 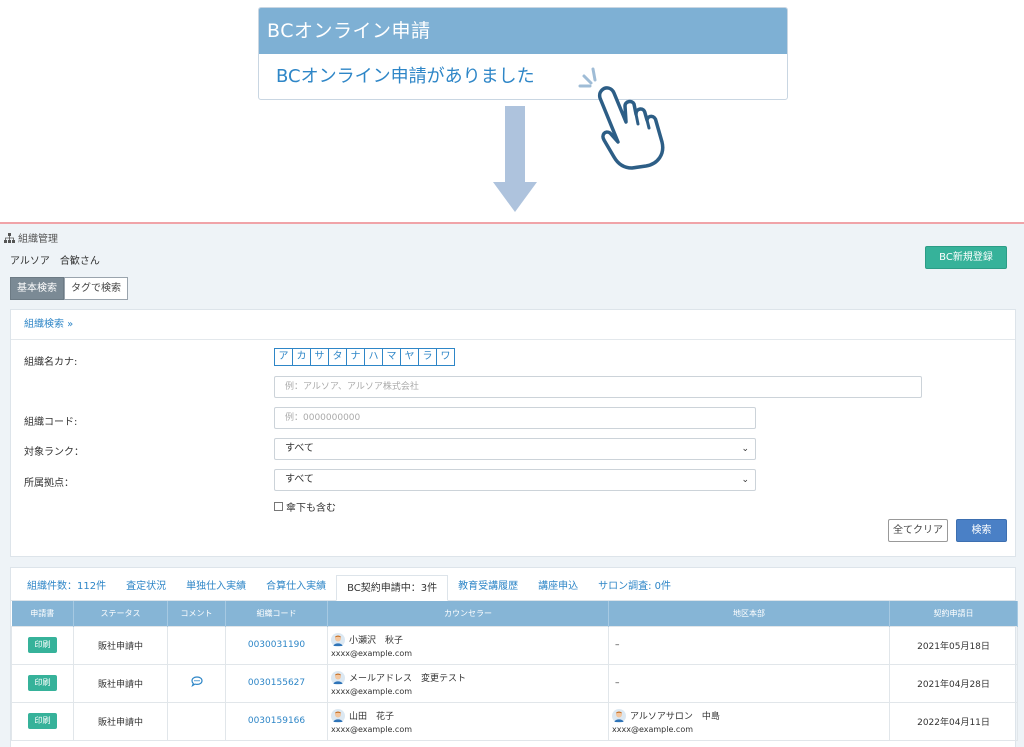 I want to click on search-button: 検索, so click(x=981, y=530).